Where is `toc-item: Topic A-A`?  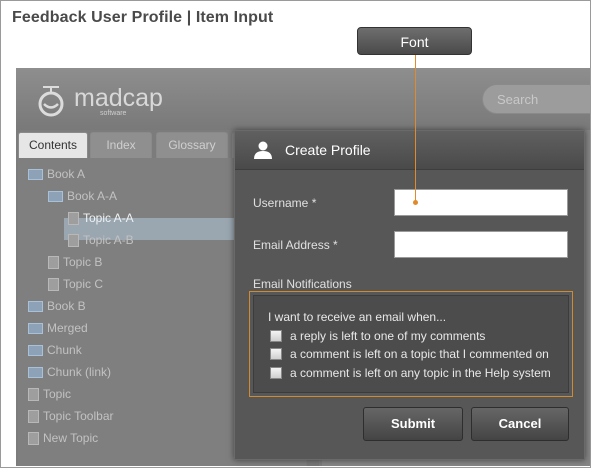
toc-item: Topic A-A is located at coordinates (101, 218).